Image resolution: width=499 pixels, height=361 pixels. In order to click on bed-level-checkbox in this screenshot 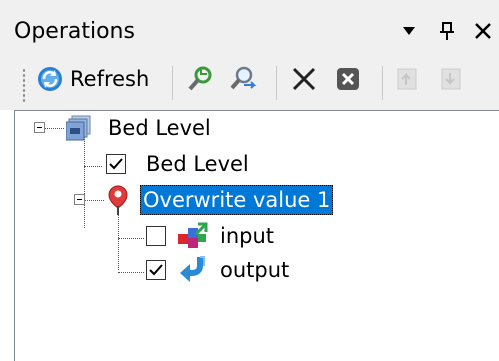, I will do `click(116, 164)`.